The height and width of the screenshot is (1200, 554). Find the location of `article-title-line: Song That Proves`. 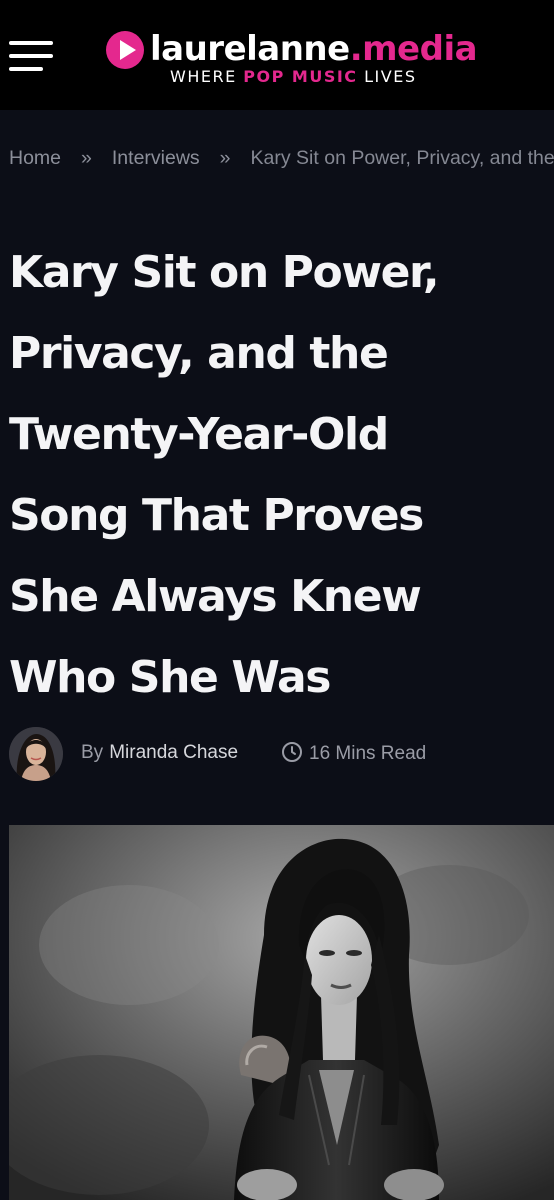

article-title-line: Song That Proves is located at coordinates (216, 515).